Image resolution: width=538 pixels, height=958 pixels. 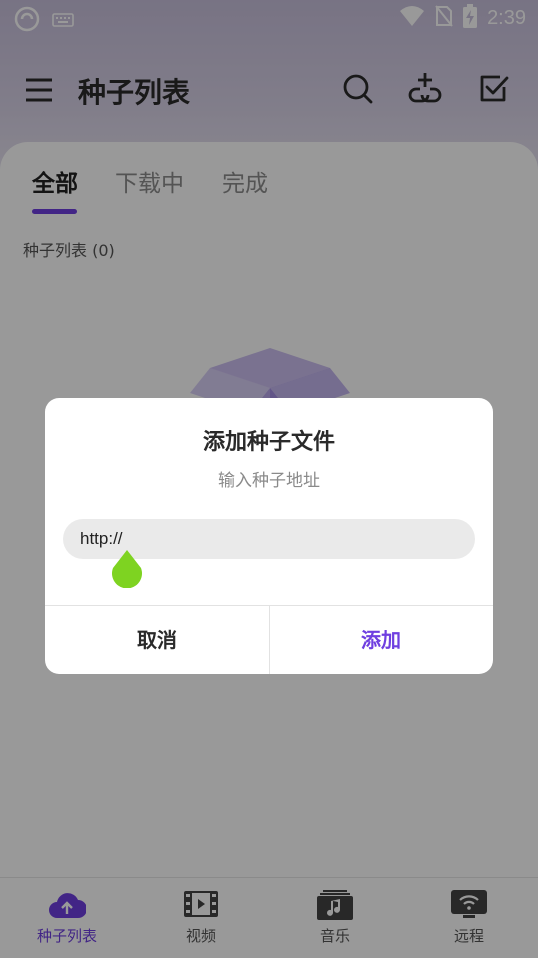 I want to click on dialog-subtitle: 输入种子地址, so click(x=269, y=481).